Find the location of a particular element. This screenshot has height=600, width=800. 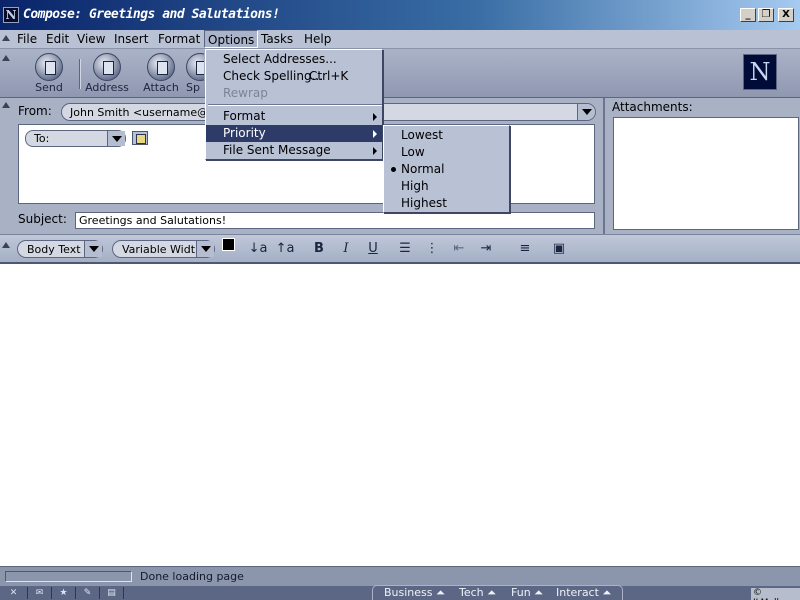

from-label: From: is located at coordinates (35, 111).